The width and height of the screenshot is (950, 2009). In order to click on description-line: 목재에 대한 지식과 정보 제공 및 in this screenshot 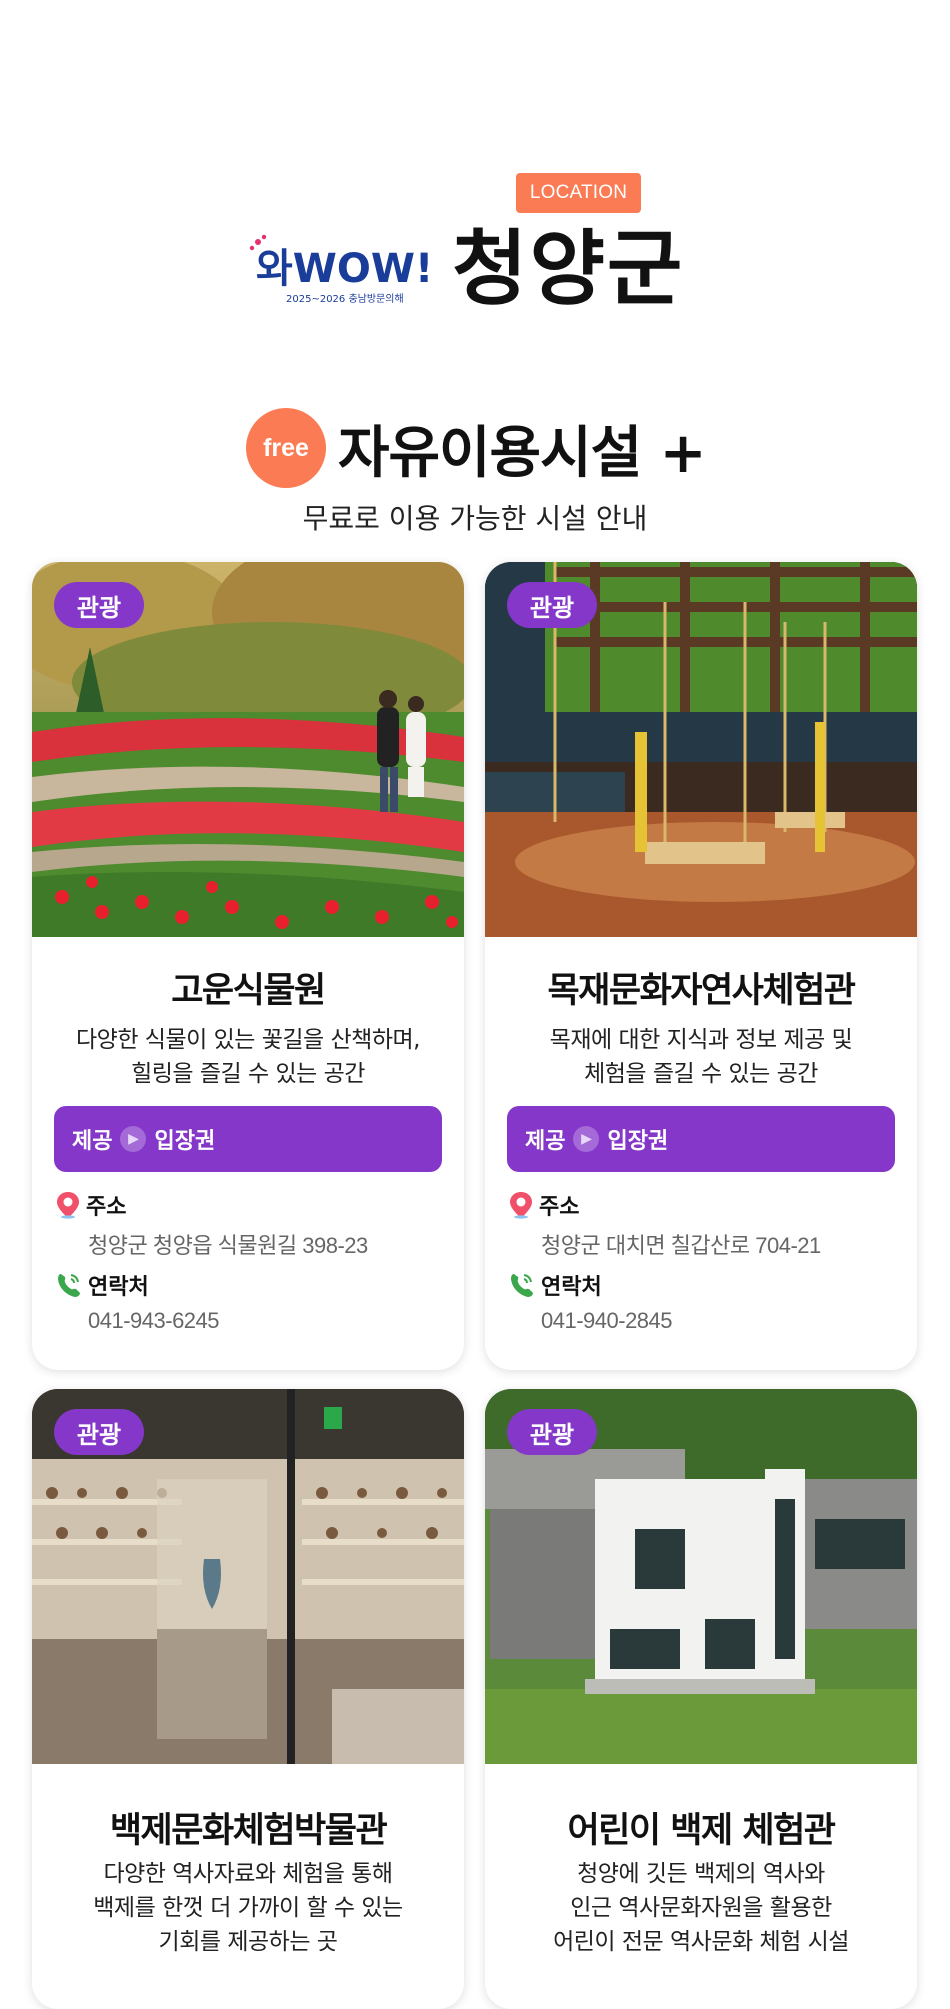, I will do `click(701, 1040)`.